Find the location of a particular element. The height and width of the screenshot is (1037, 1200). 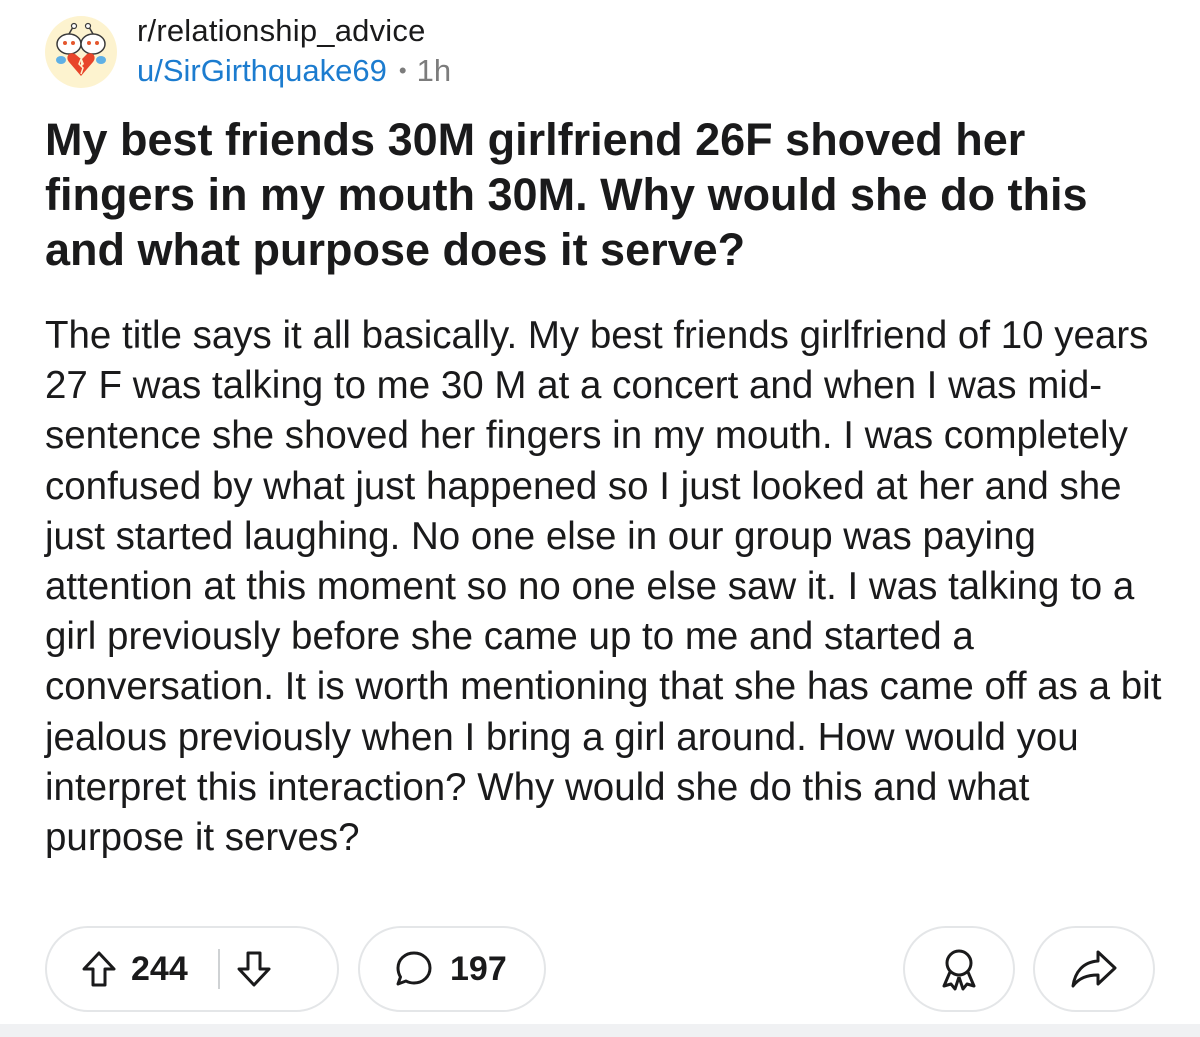

upvote-button is located at coordinates (99, 969).